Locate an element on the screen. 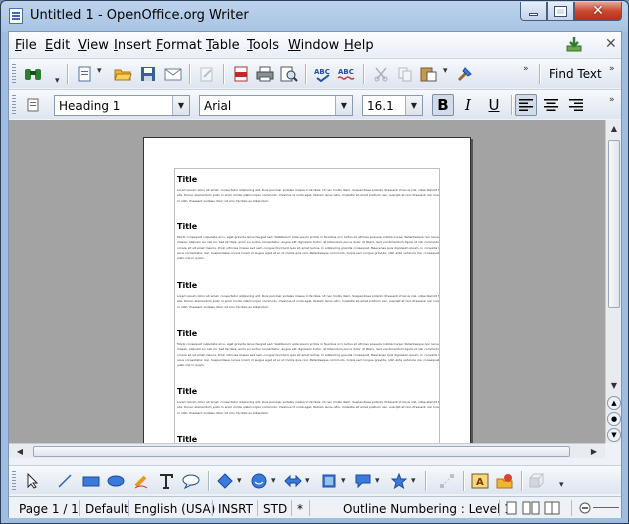 This screenshot has height=524, width=629. stars-button is located at coordinates (399, 481).